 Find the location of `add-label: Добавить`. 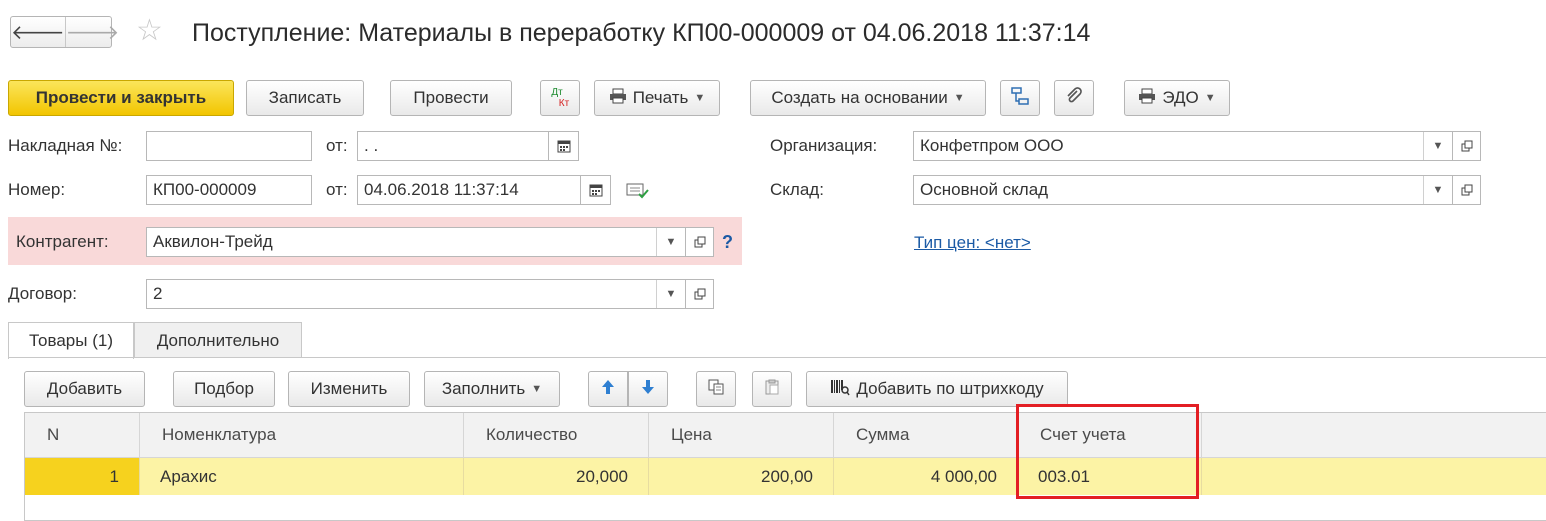

add-label: Добавить is located at coordinates (84, 388).